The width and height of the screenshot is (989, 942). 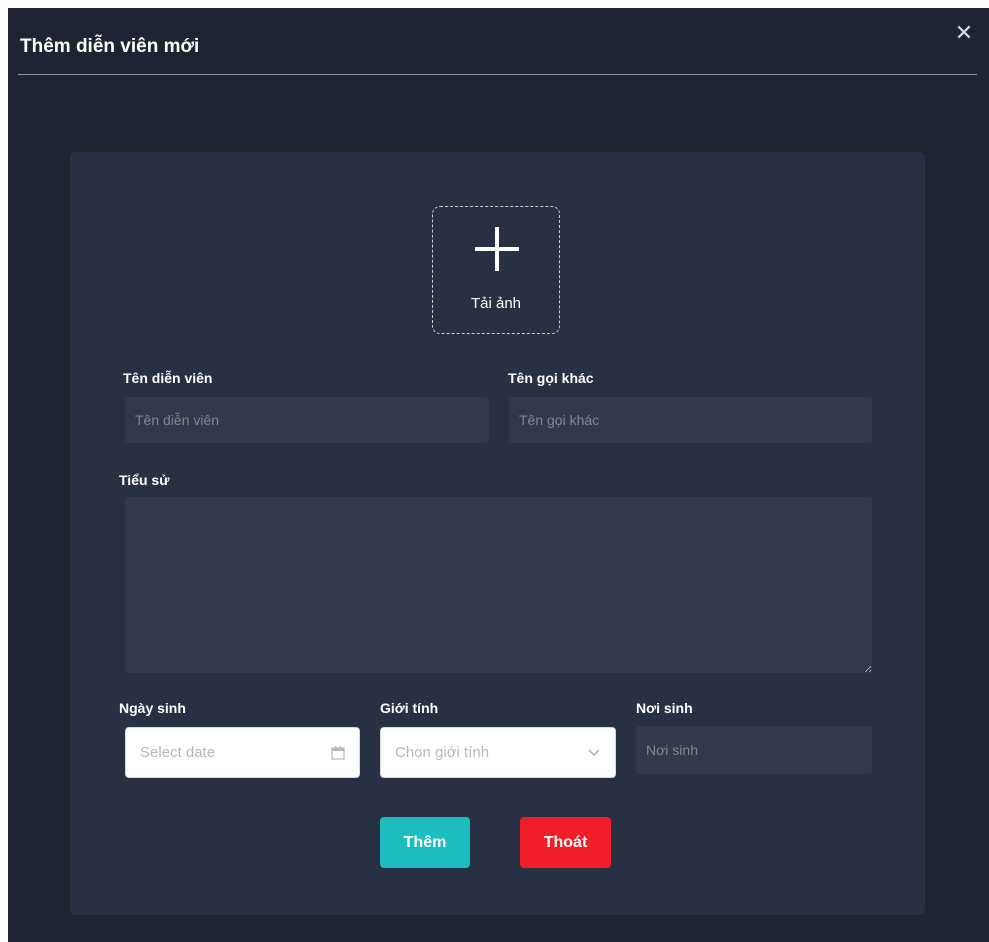 I want to click on gender-select: Chọn giới tính, so click(x=498, y=752).